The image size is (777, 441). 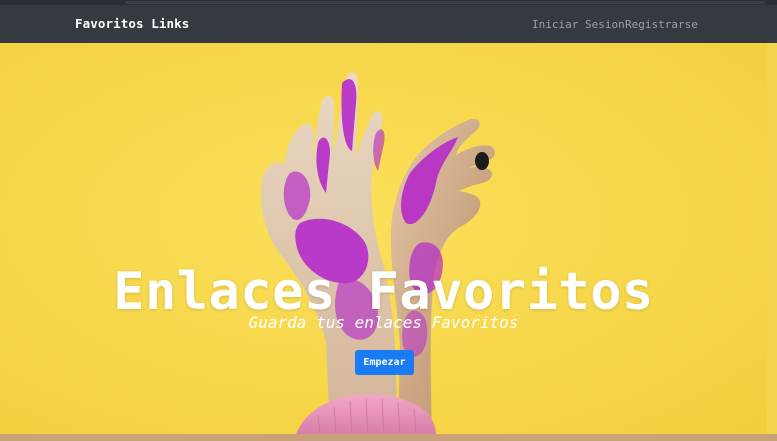 I want to click on window-top-edge-bar, so click(x=445, y=2).